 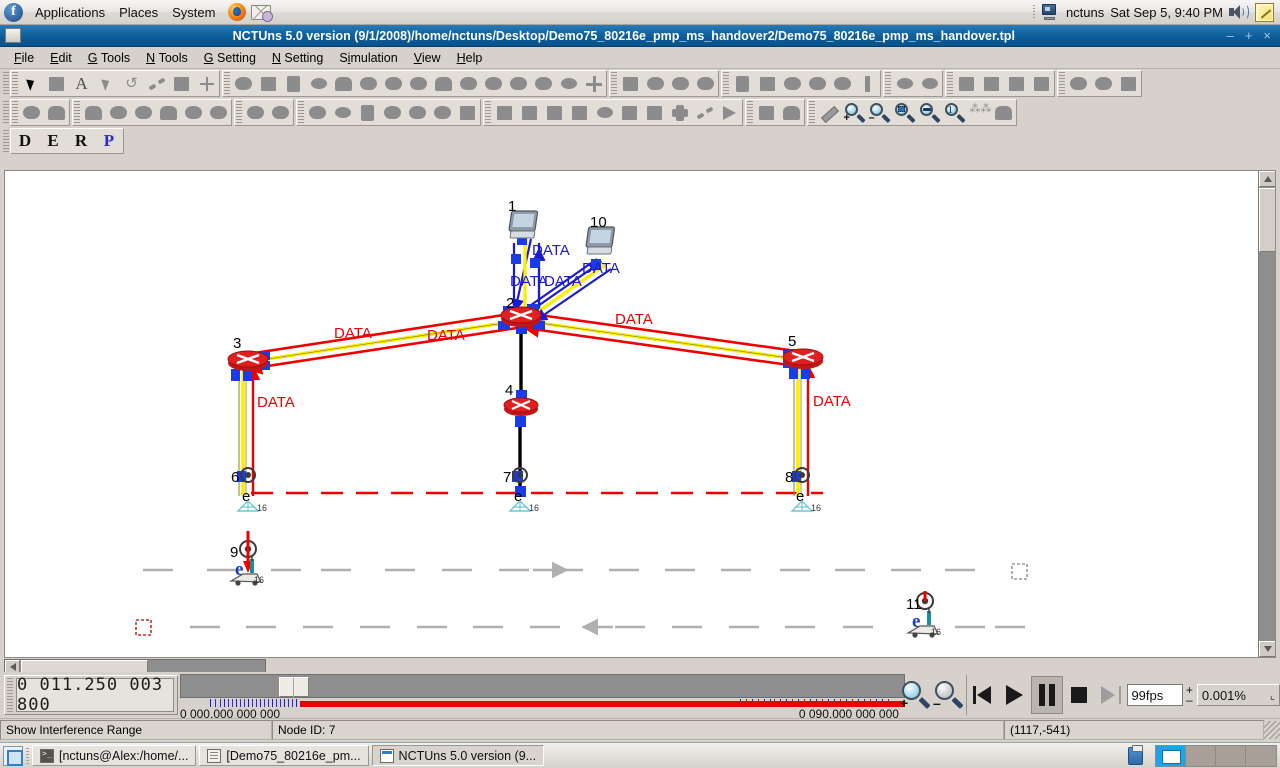 What do you see at coordinates (1189, 700) in the screenshot?
I see `fps-decrease-button: –` at bounding box center [1189, 700].